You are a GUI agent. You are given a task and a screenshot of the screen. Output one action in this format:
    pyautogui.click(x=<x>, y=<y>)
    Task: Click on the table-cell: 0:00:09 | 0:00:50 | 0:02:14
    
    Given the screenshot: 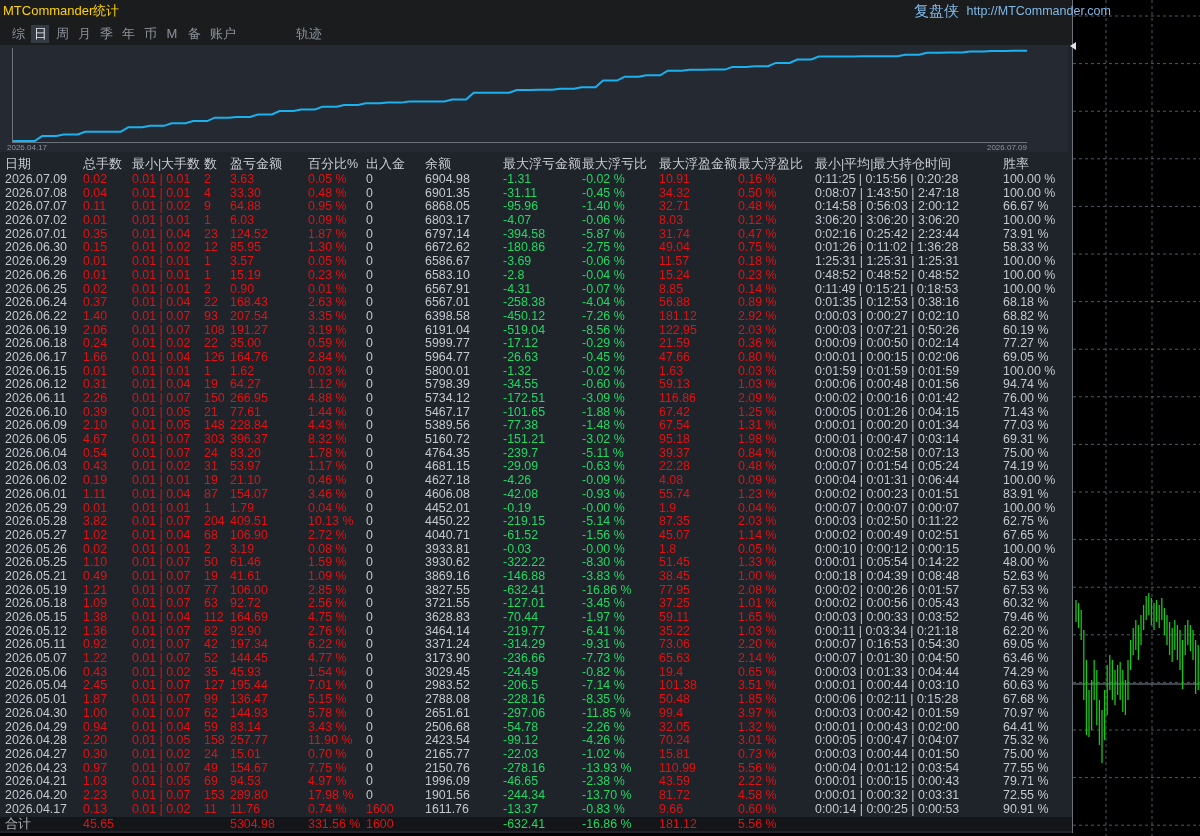 What is the action you would take?
    pyautogui.click(x=887, y=344)
    